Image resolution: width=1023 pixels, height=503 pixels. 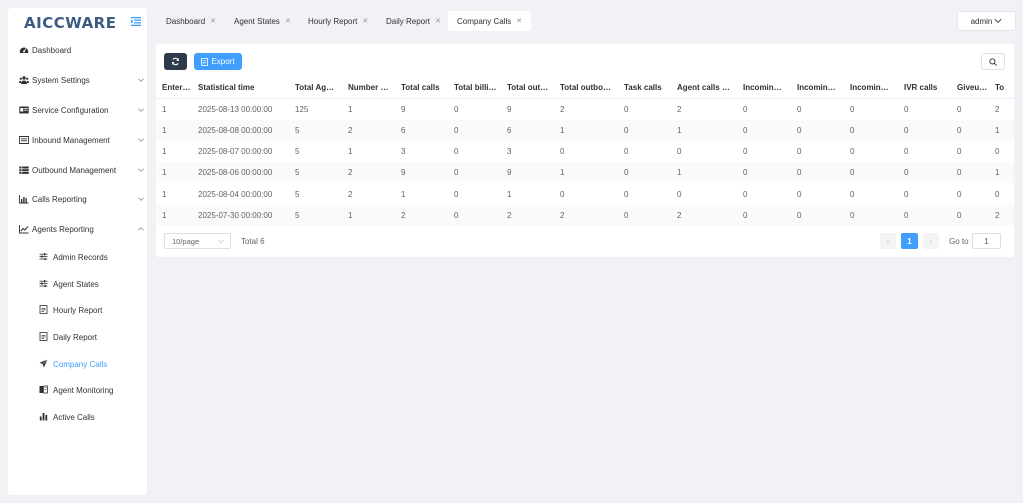 What do you see at coordinates (993, 61) in the screenshot?
I see `search-button` at bounding box center [993, 61].